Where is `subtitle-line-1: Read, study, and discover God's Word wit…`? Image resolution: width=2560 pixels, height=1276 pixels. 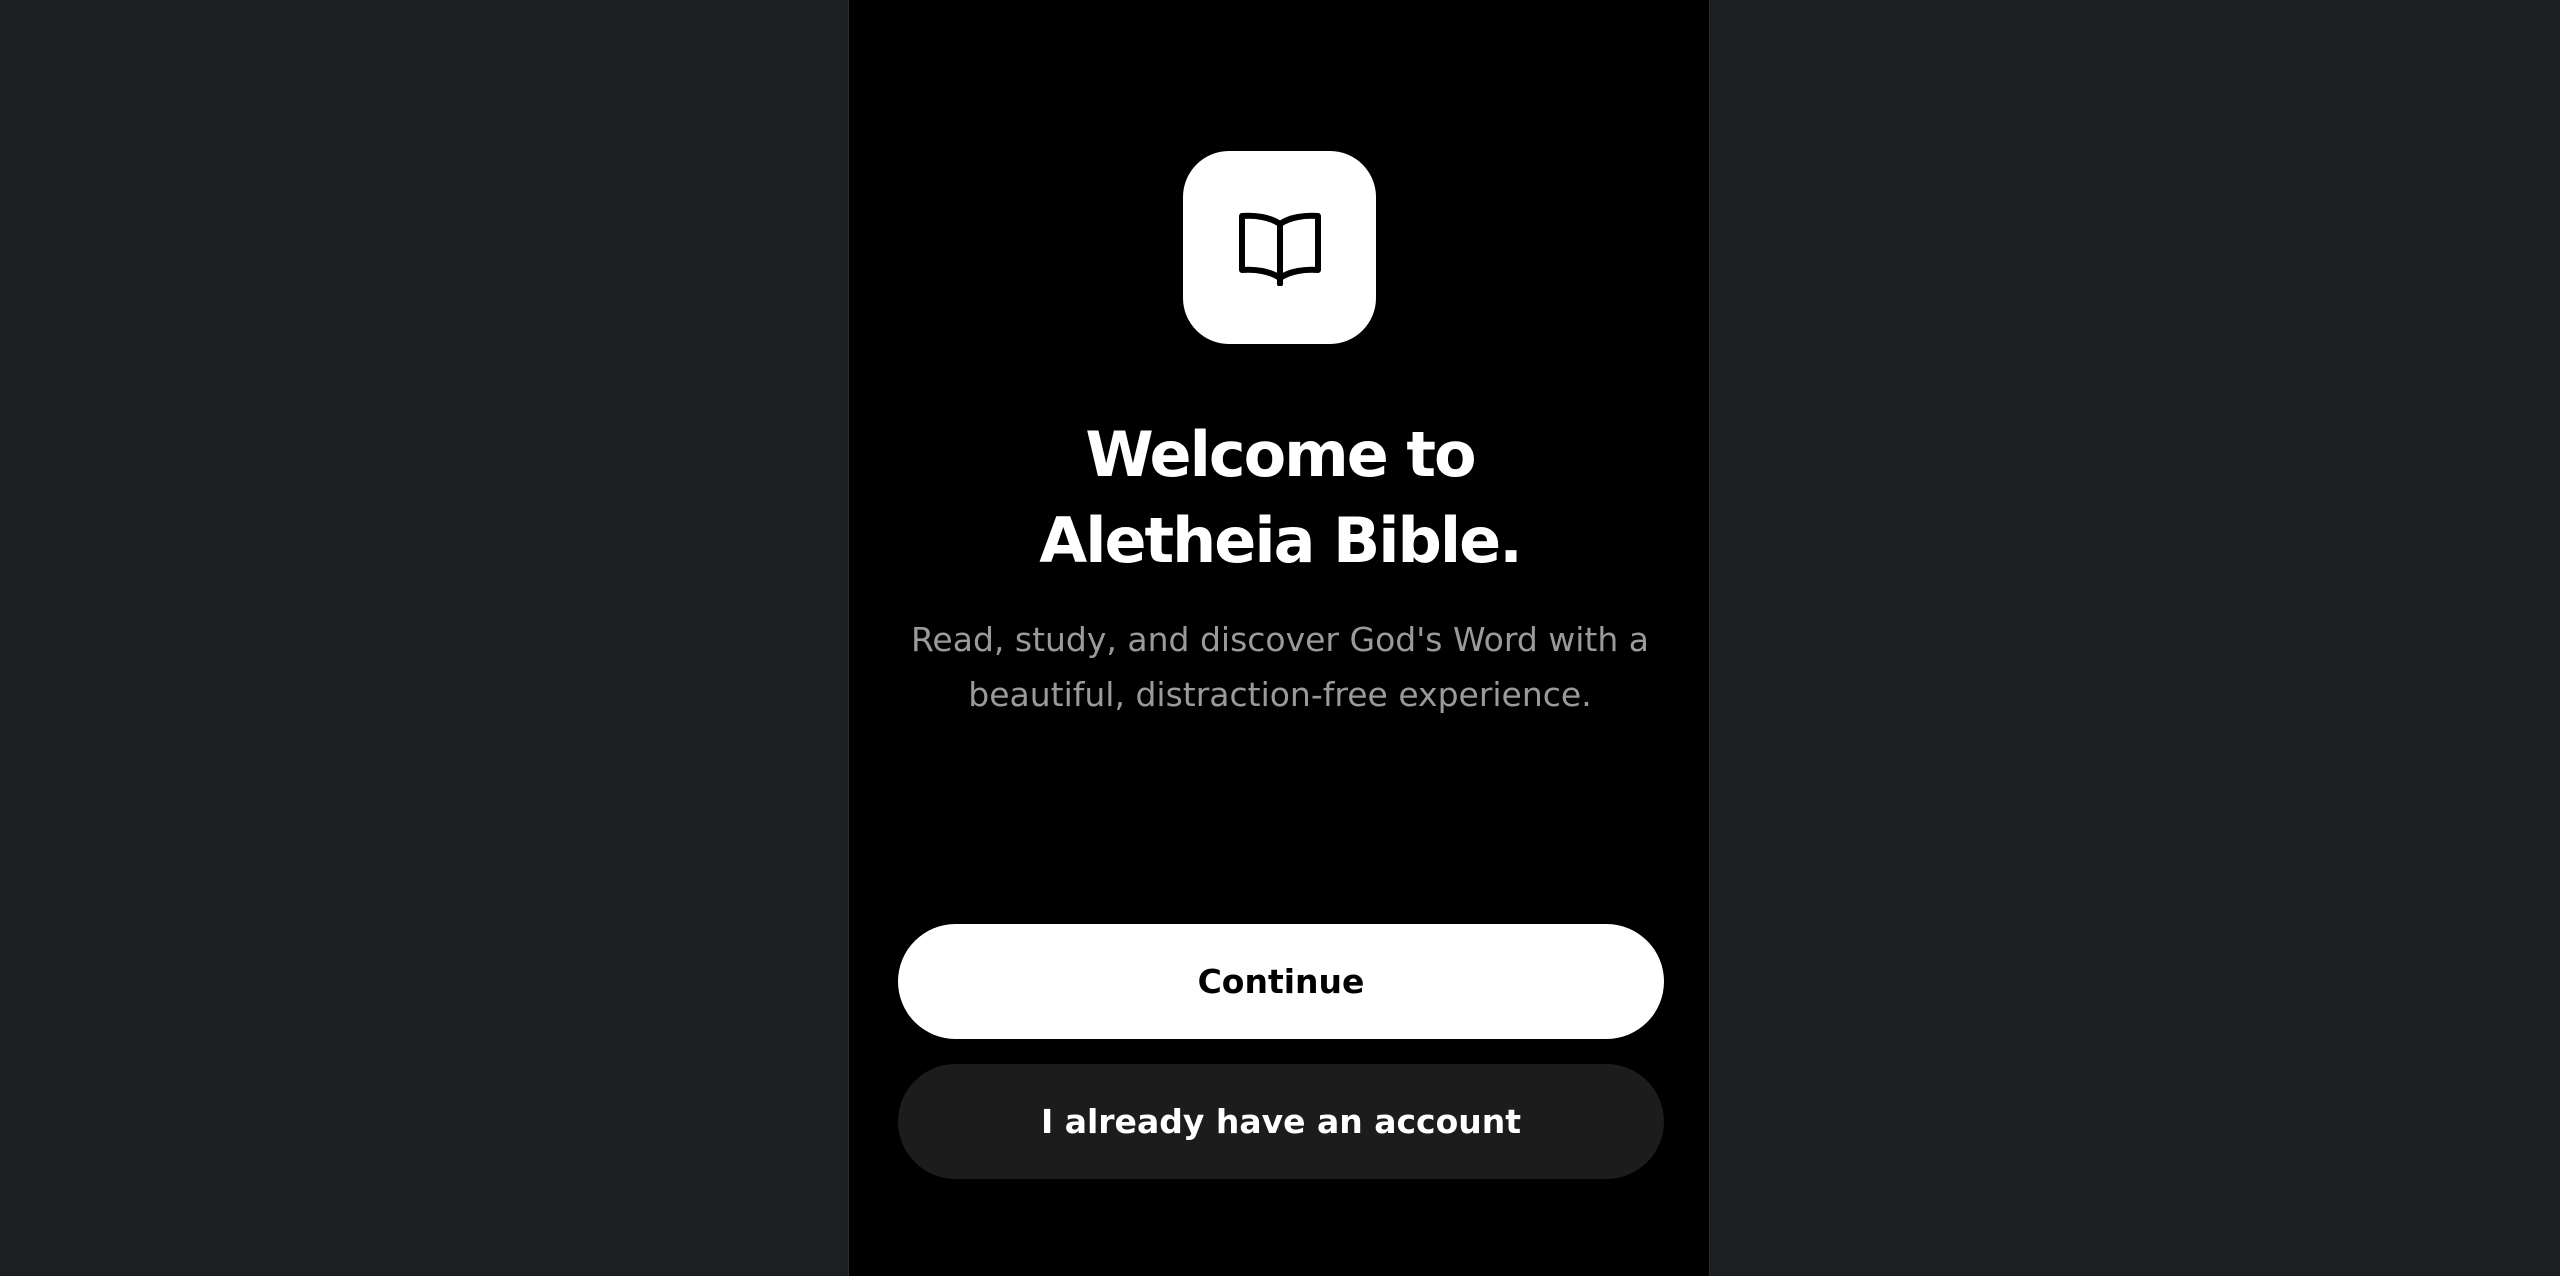
subtitle-line-1: Read, study, and discover God's Word wit… is located at coordinates (1279, 639).